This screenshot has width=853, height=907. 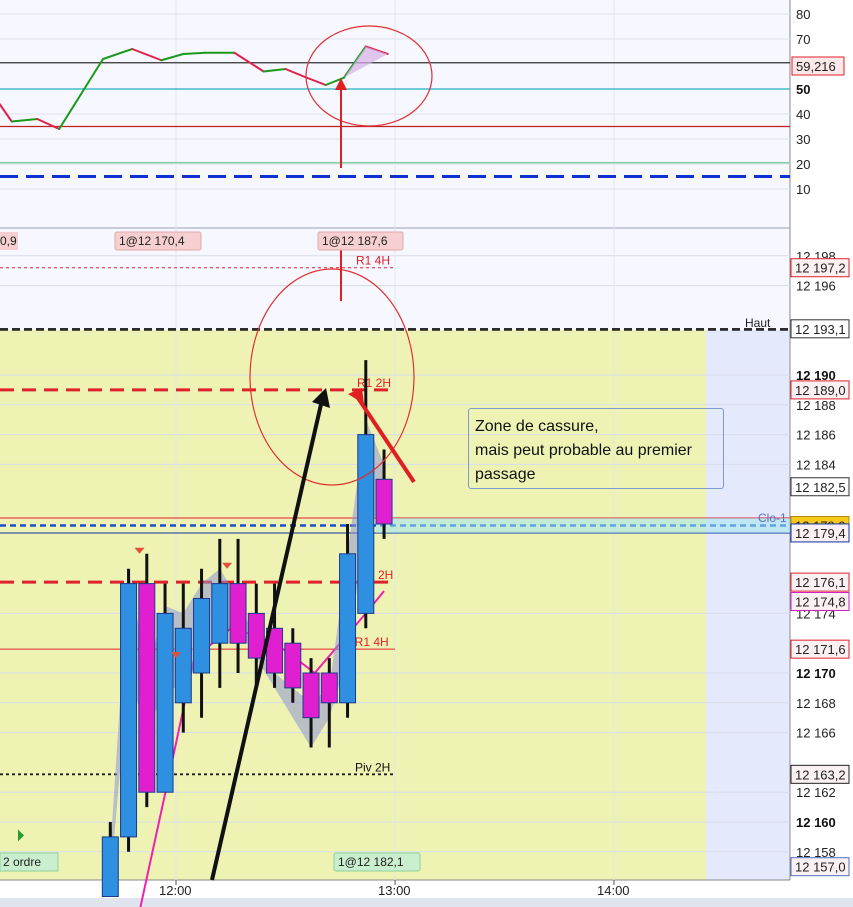 What do you see at coordinates (816, 464) in the screenshot?
I see `price-tick-label: 12 184` at bounding box center [816, 464].